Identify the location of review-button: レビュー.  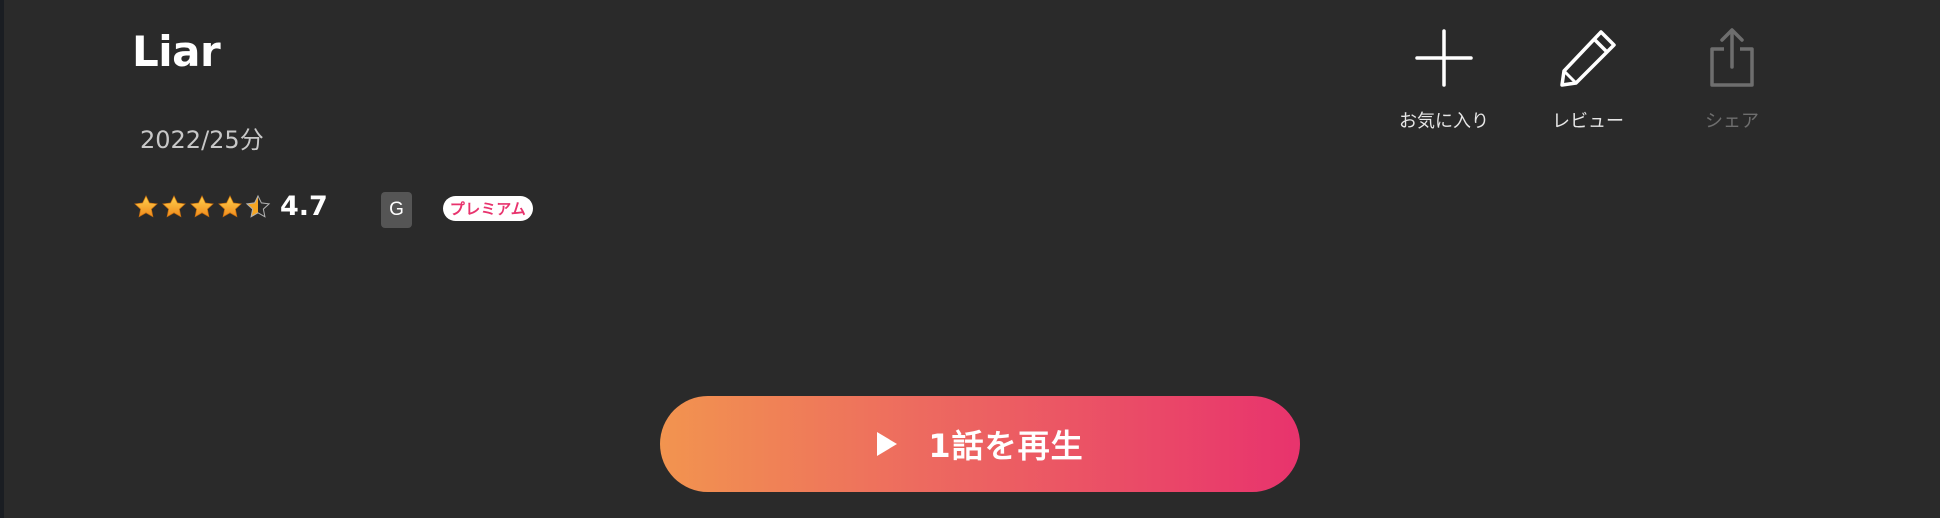
(1588, 80).